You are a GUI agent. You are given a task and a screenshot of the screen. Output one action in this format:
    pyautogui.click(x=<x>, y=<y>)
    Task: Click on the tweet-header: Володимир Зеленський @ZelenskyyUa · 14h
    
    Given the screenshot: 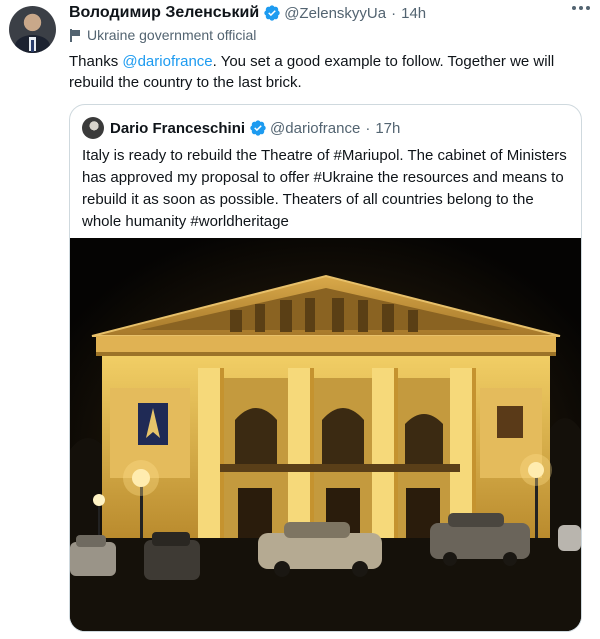 What is the action you would take?
    pyautogui.click(x=247, y=13)
    